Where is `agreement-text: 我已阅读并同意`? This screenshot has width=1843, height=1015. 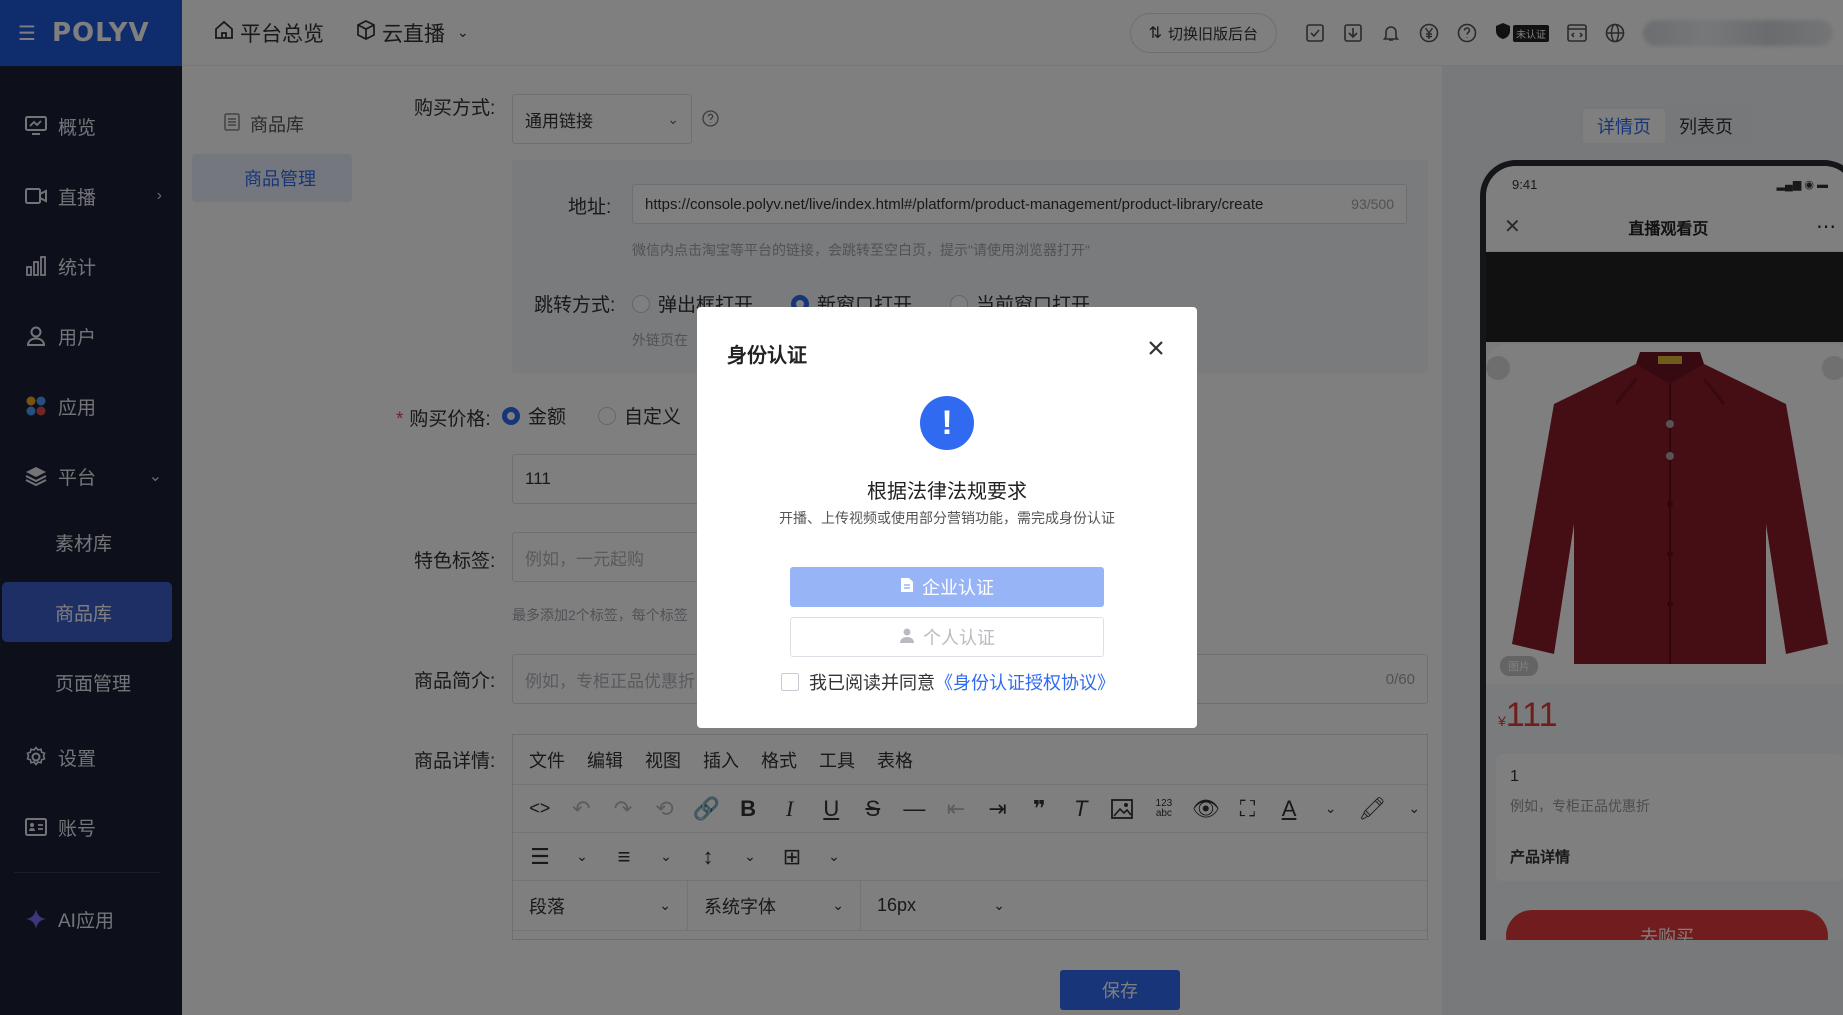 agreement-text: 我已阅读并同意 is located at coordinates (872, 683).